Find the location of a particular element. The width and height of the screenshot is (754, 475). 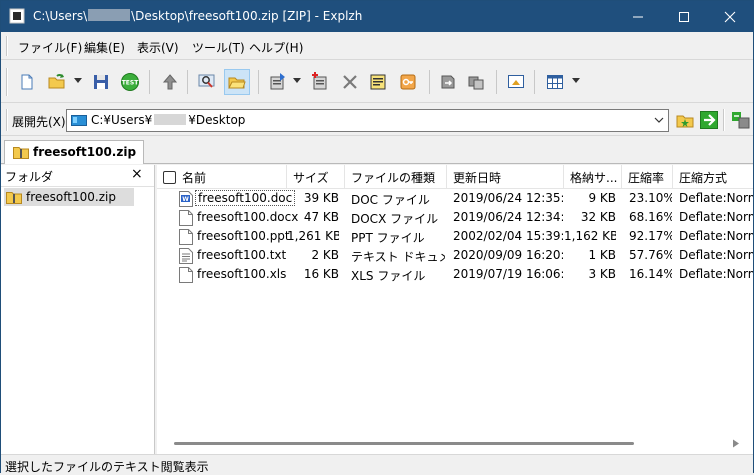

file-name: freesoft100.xls is located at coordinates (242, 274).